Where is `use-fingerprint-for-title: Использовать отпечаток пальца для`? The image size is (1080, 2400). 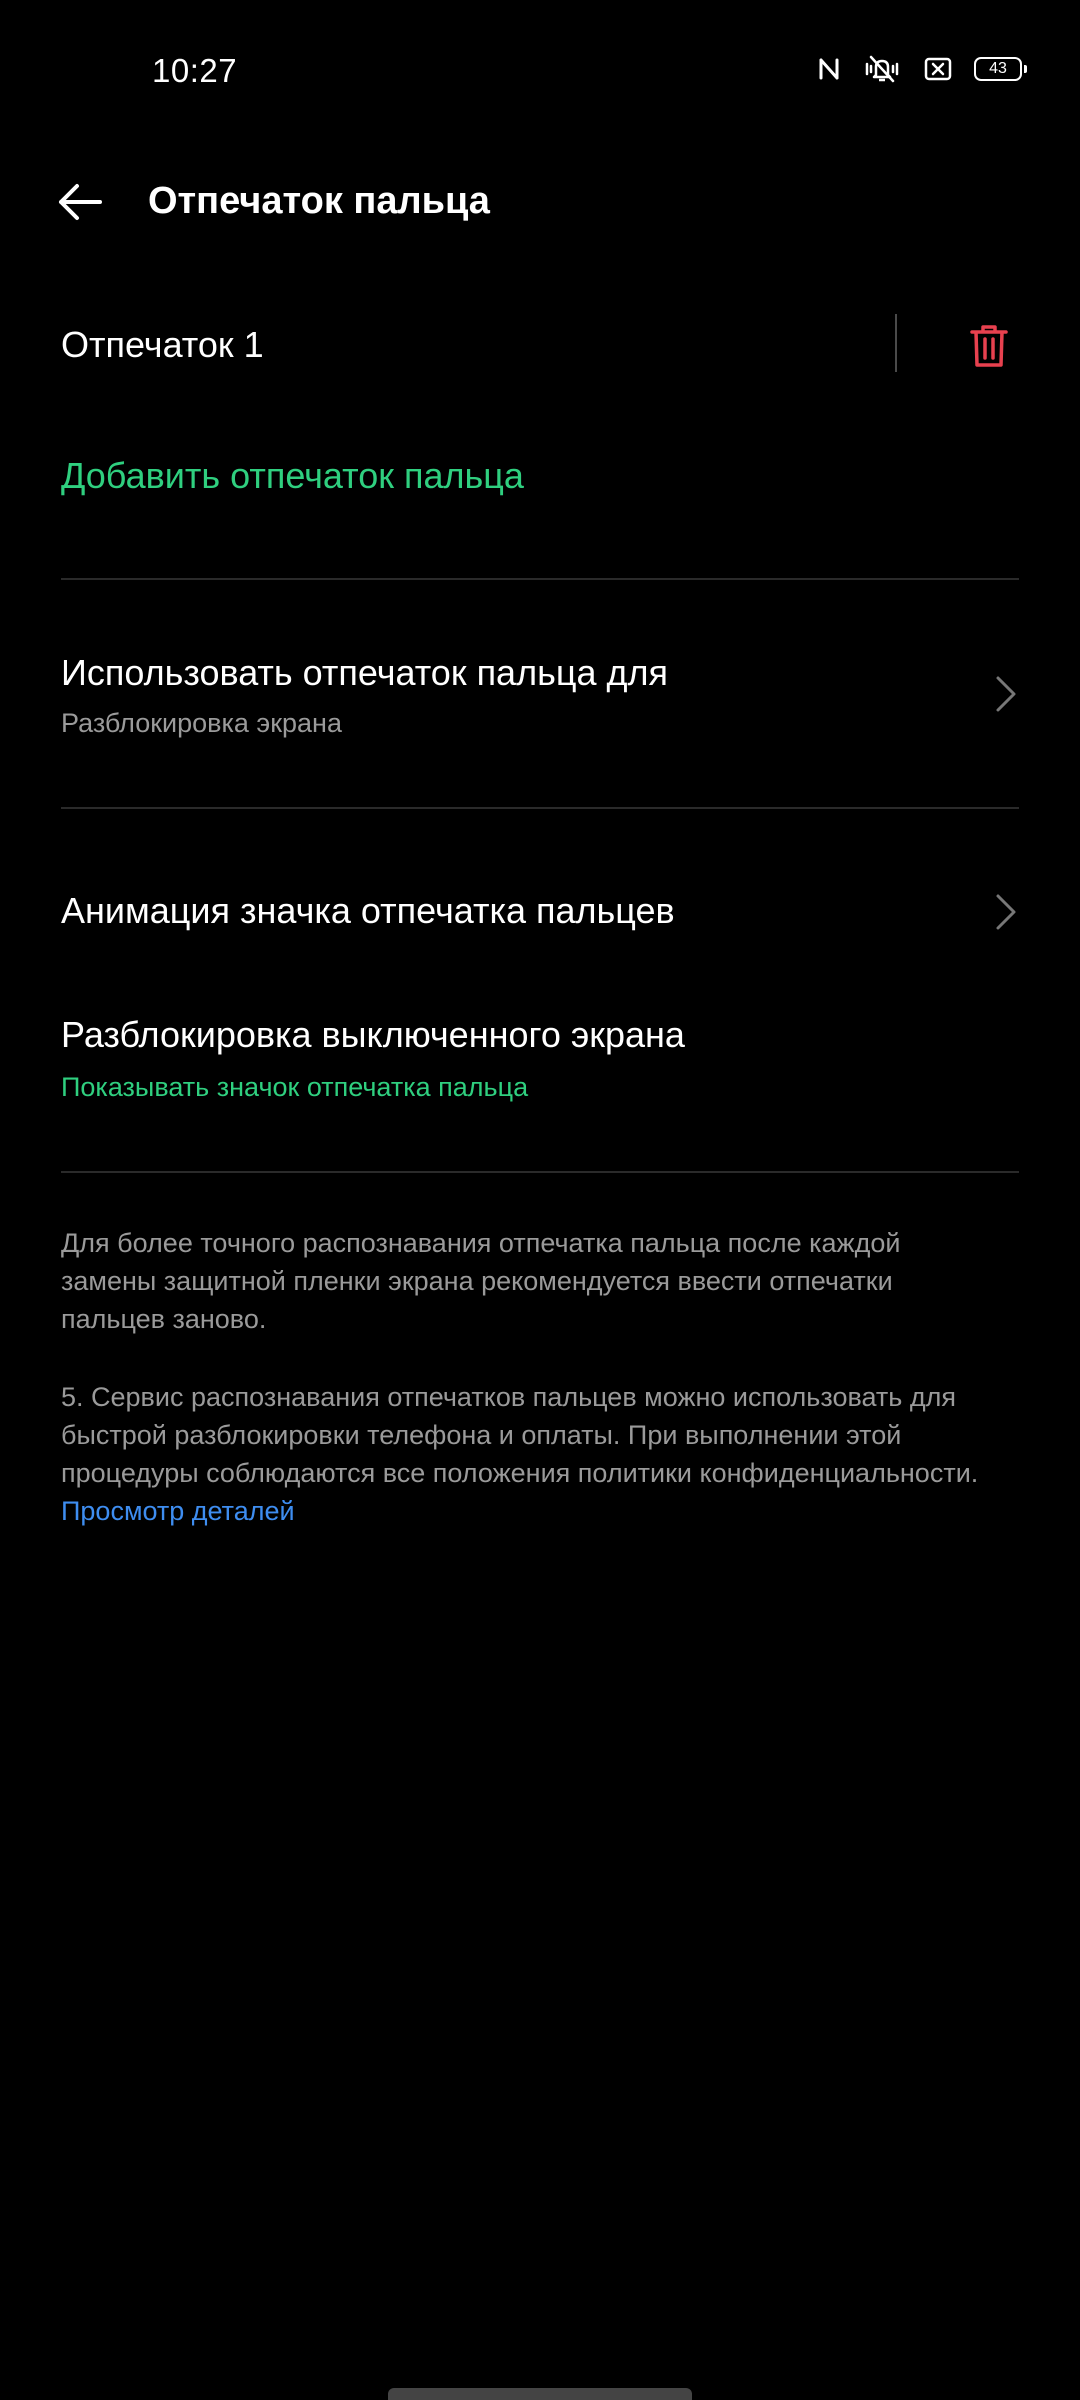
use-fingerprint-for-title: Использовать отпечаток пальца для is located at coordinates (364, 672).